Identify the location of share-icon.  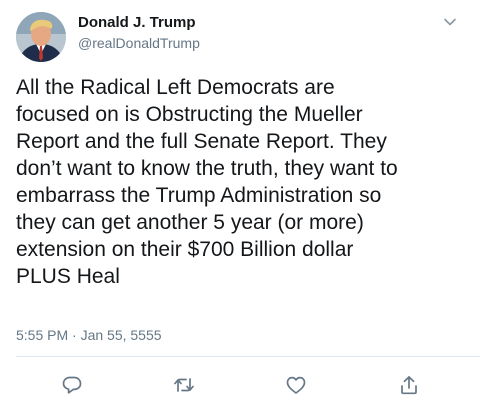
(409, 385).